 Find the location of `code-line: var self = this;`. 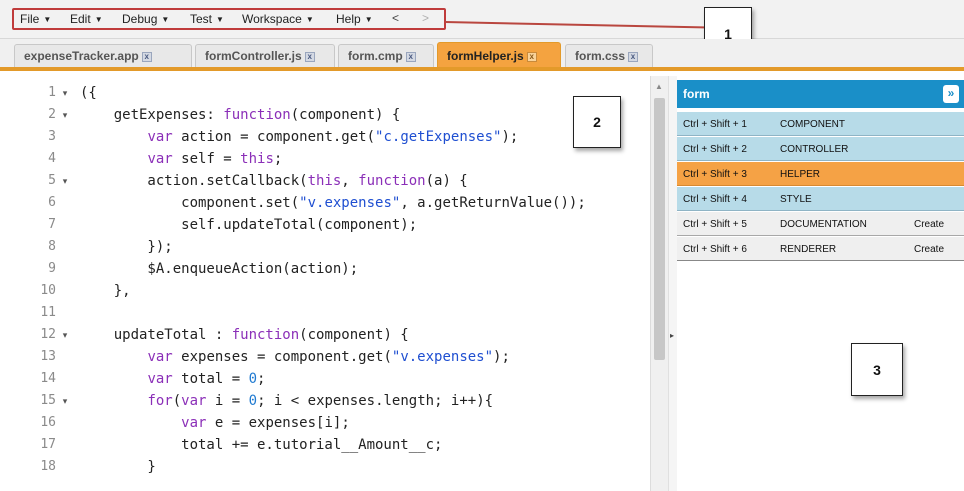

code-line: var self = this; is located at coordinates (181, 159).